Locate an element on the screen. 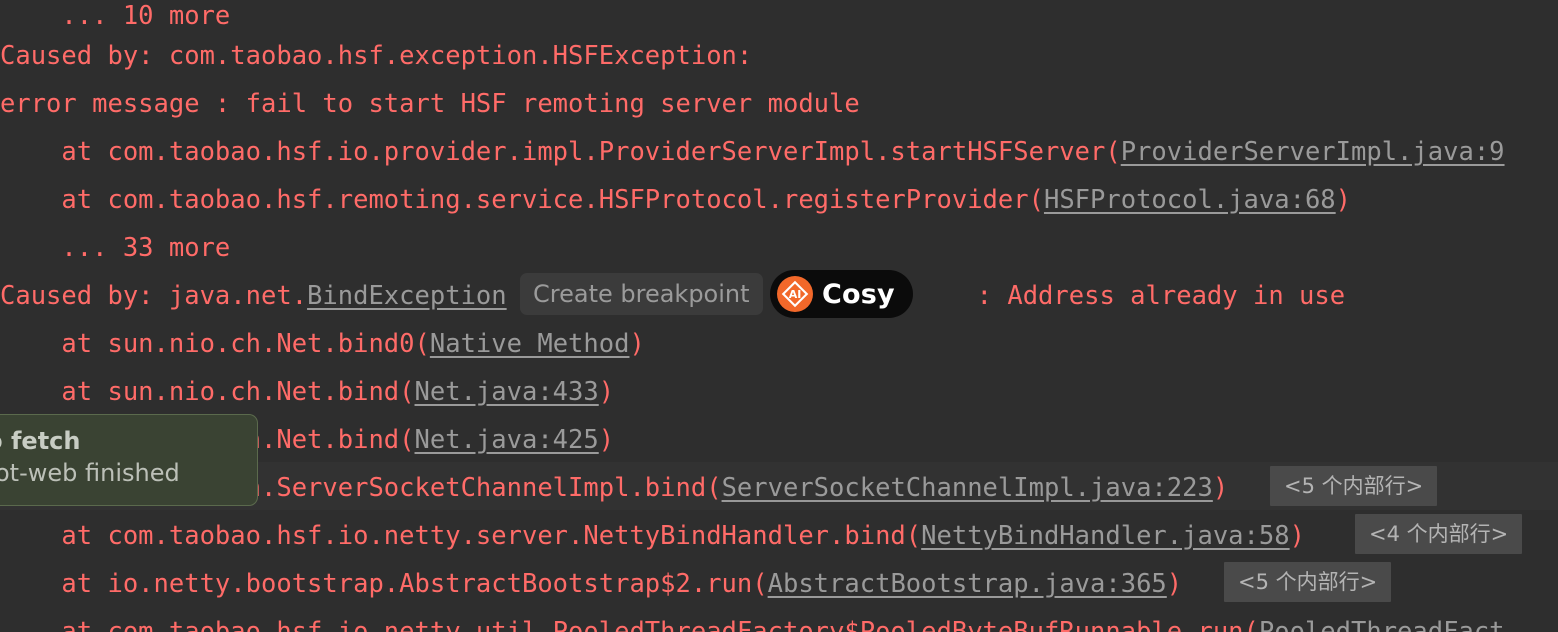 This screenshot has height=632, width=1558. notification-title: Auto fetch is located at coordinates (40, 441).